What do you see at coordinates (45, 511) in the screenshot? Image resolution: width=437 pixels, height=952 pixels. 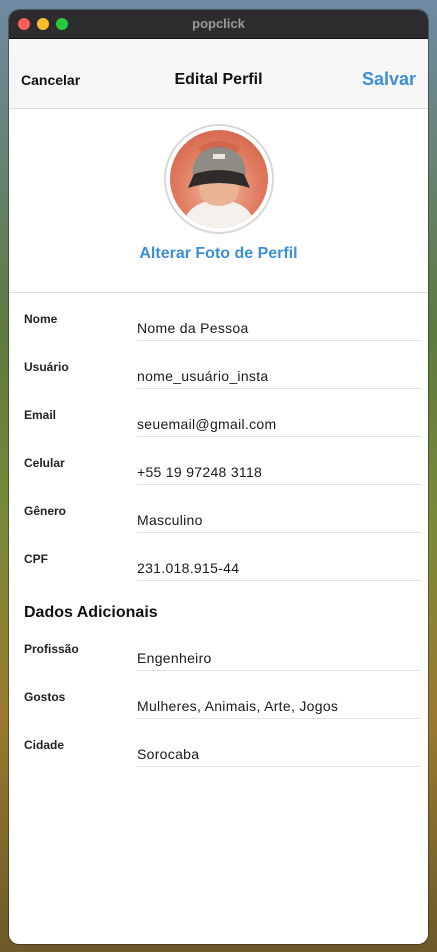 I see `field-label: Gênero` at bounding box center [45, 511].